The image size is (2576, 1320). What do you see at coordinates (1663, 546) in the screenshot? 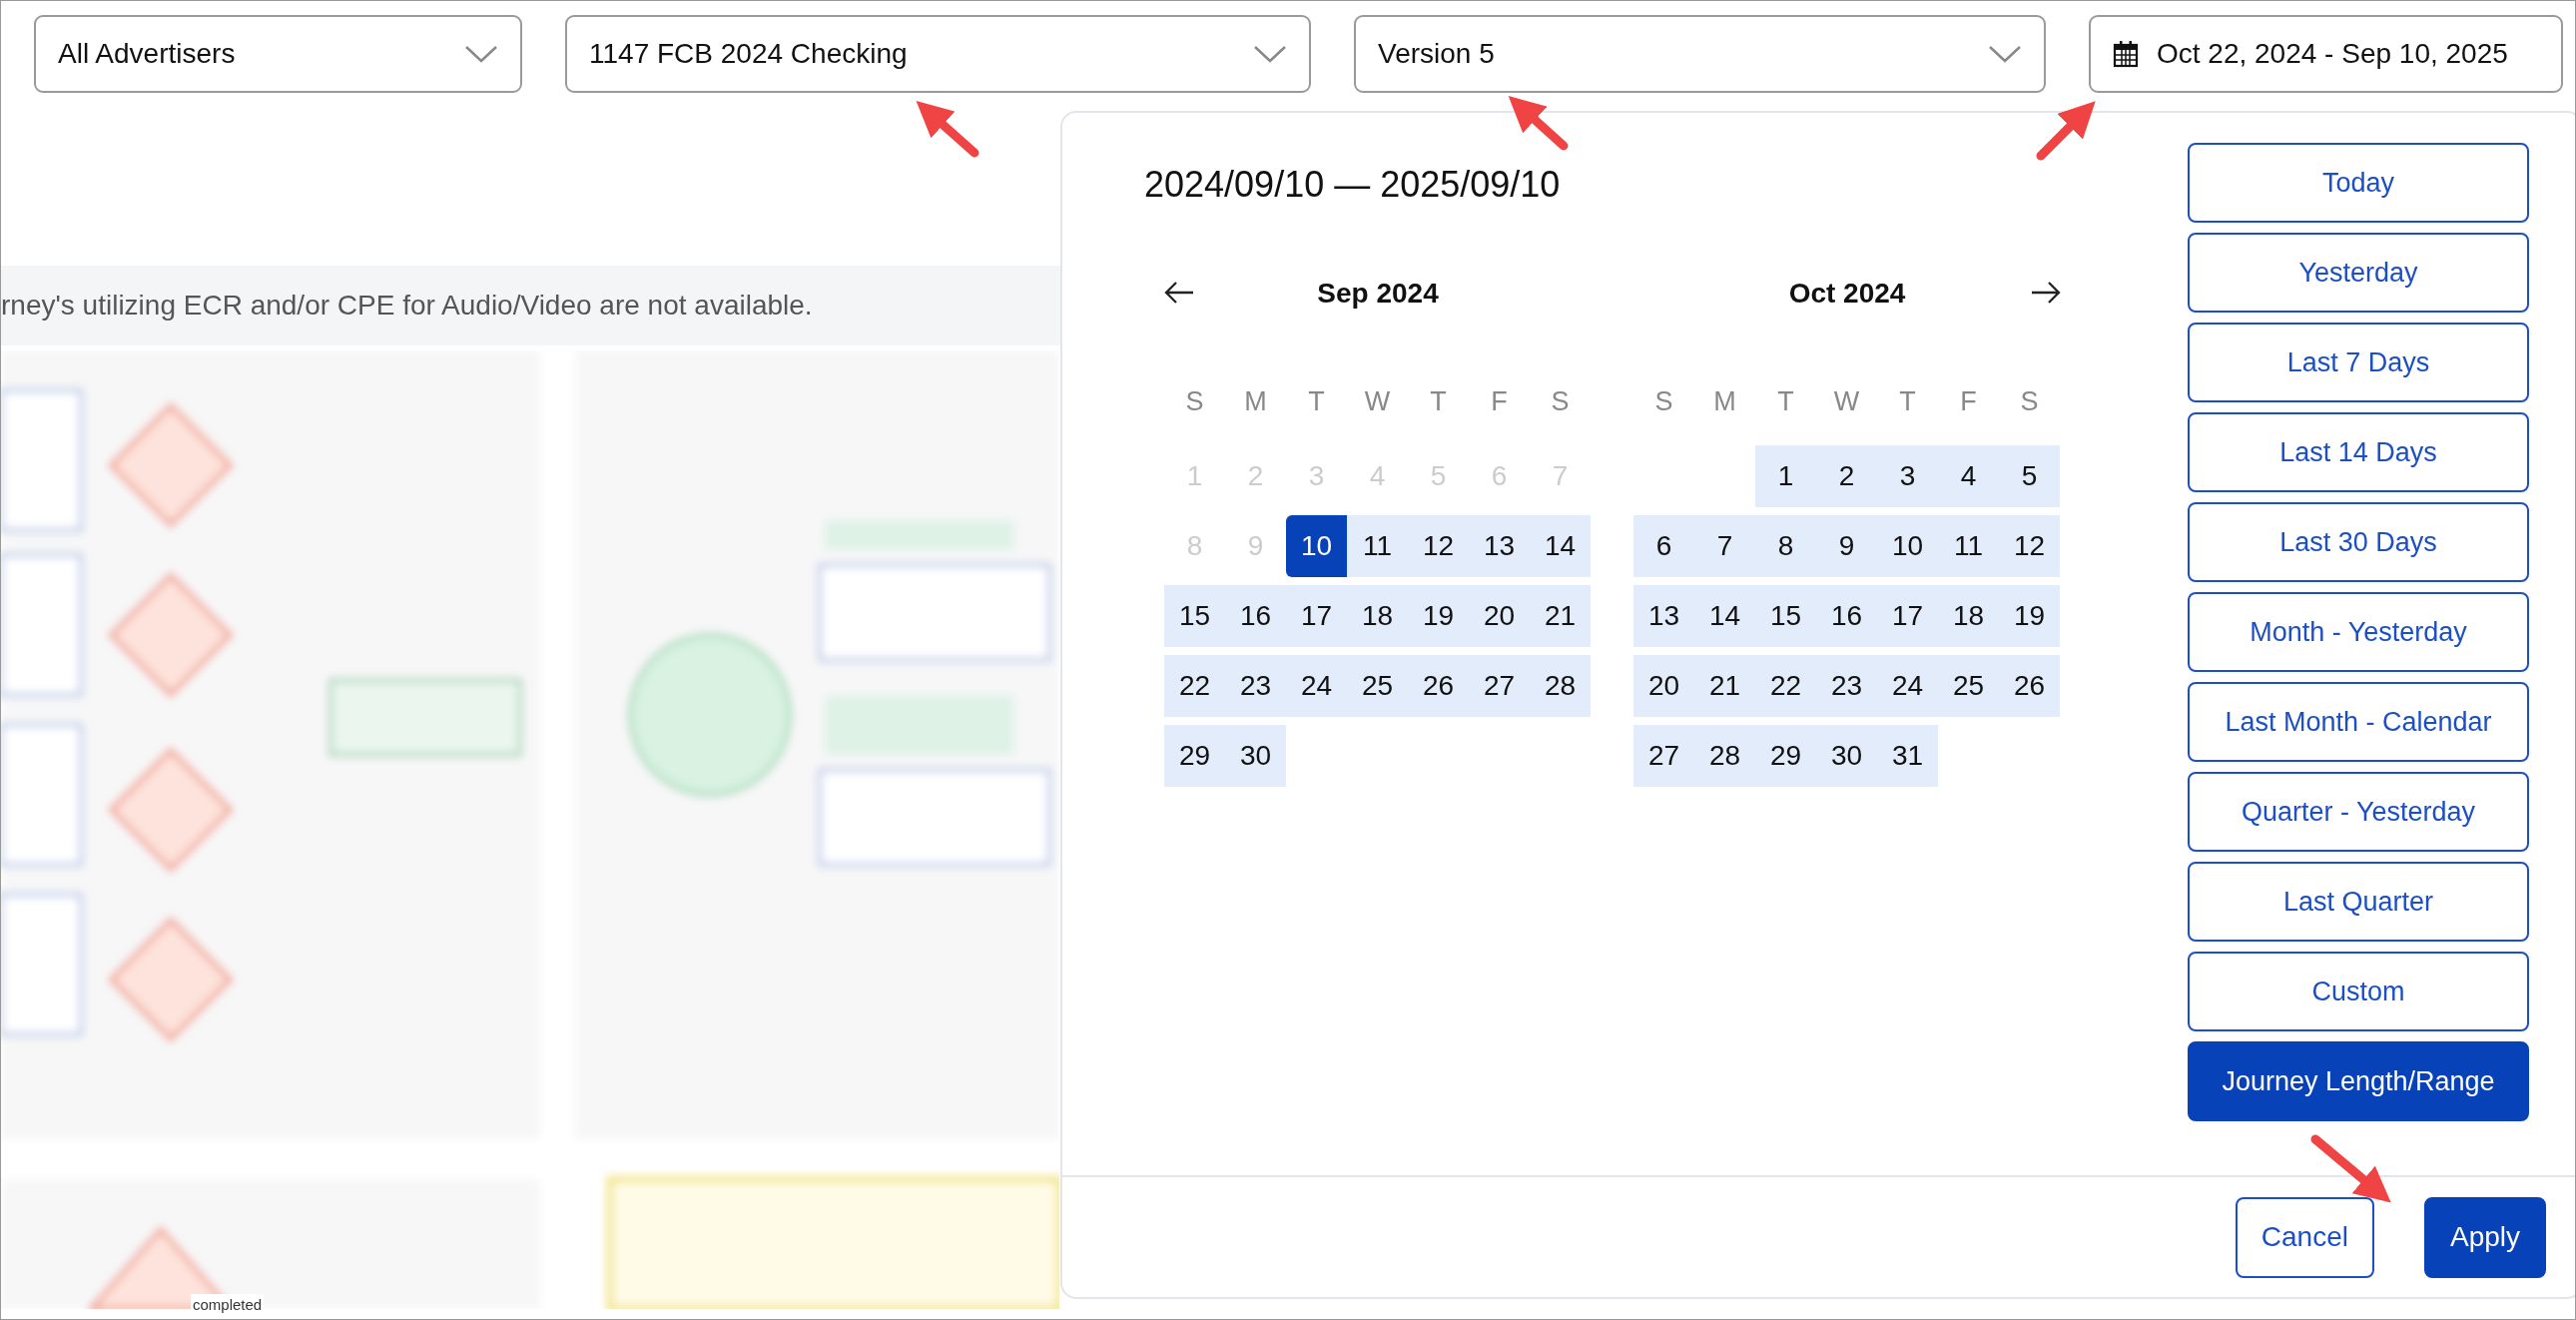
I see `calendar-day: 6` at bounding box center [1663, 546].